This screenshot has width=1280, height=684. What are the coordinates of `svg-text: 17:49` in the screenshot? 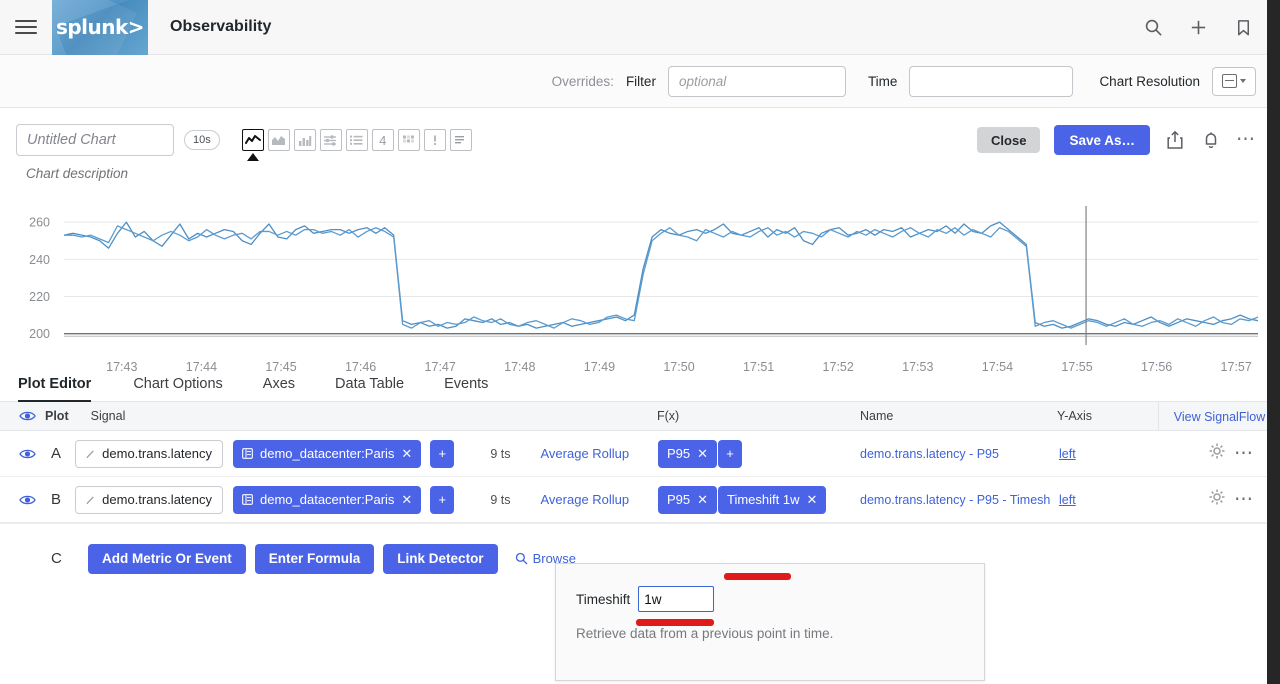 It's located at (599, 366).